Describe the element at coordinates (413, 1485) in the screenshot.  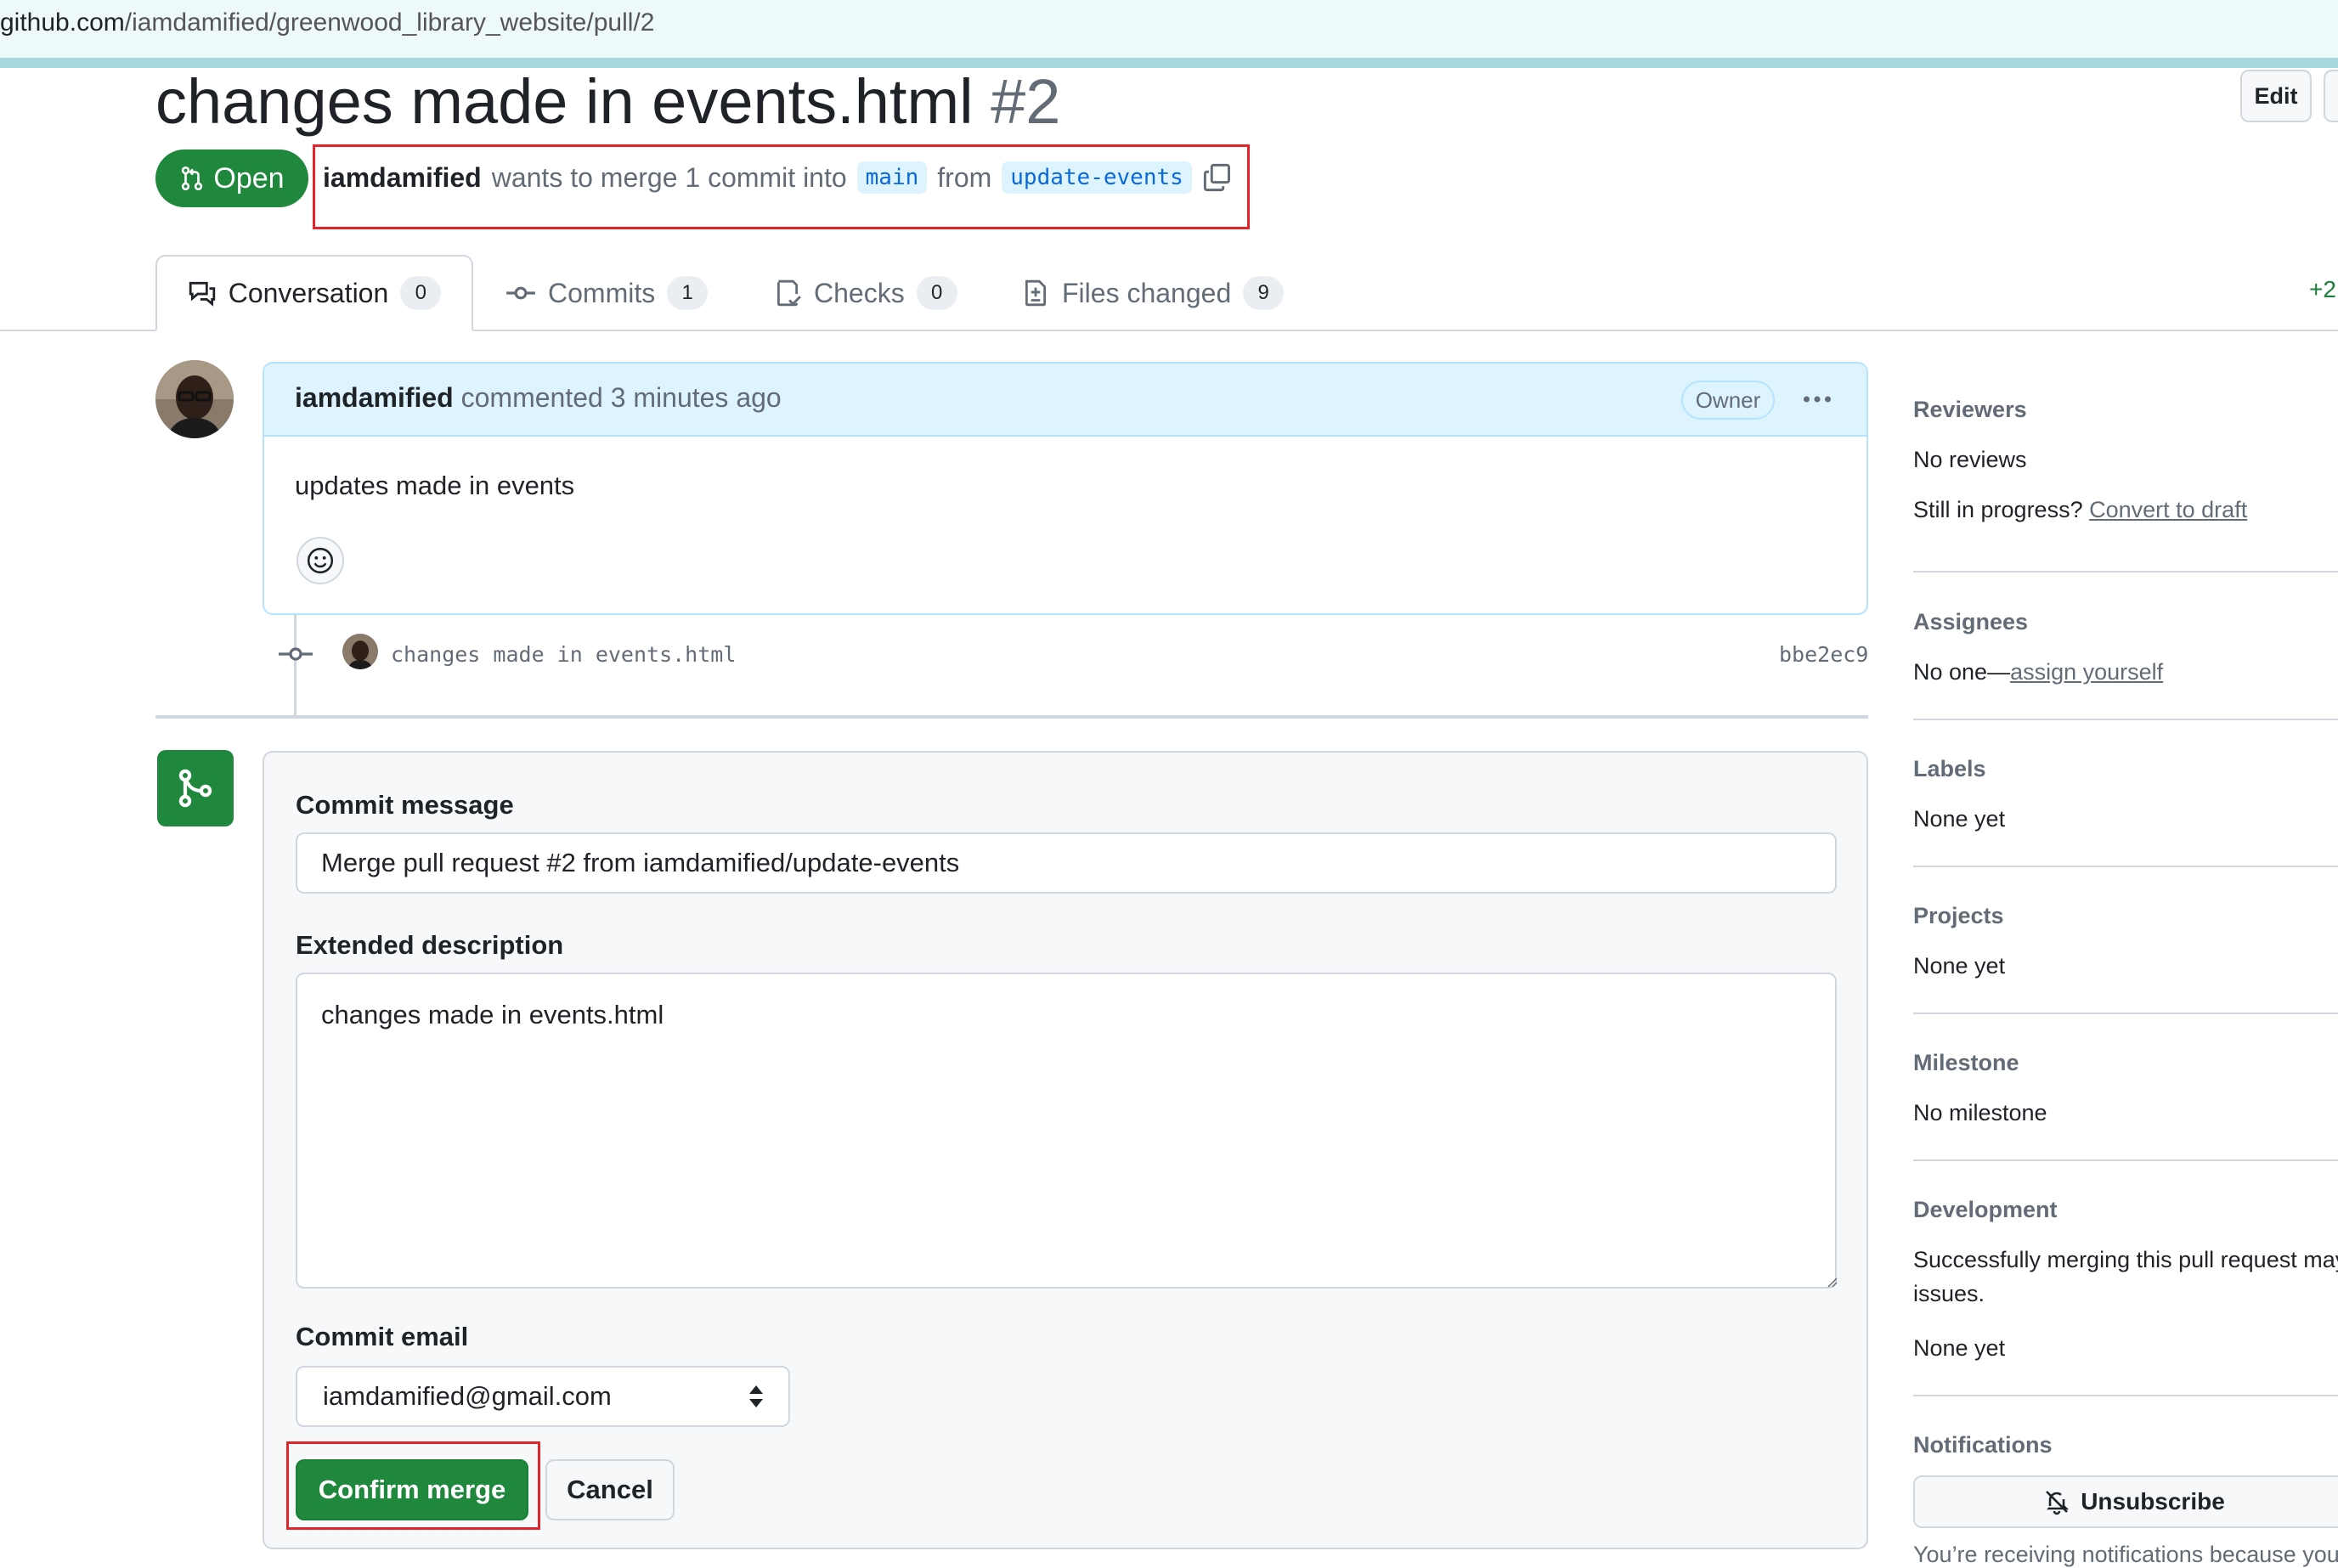
I see `annotation-highlight-confirm` at that location.